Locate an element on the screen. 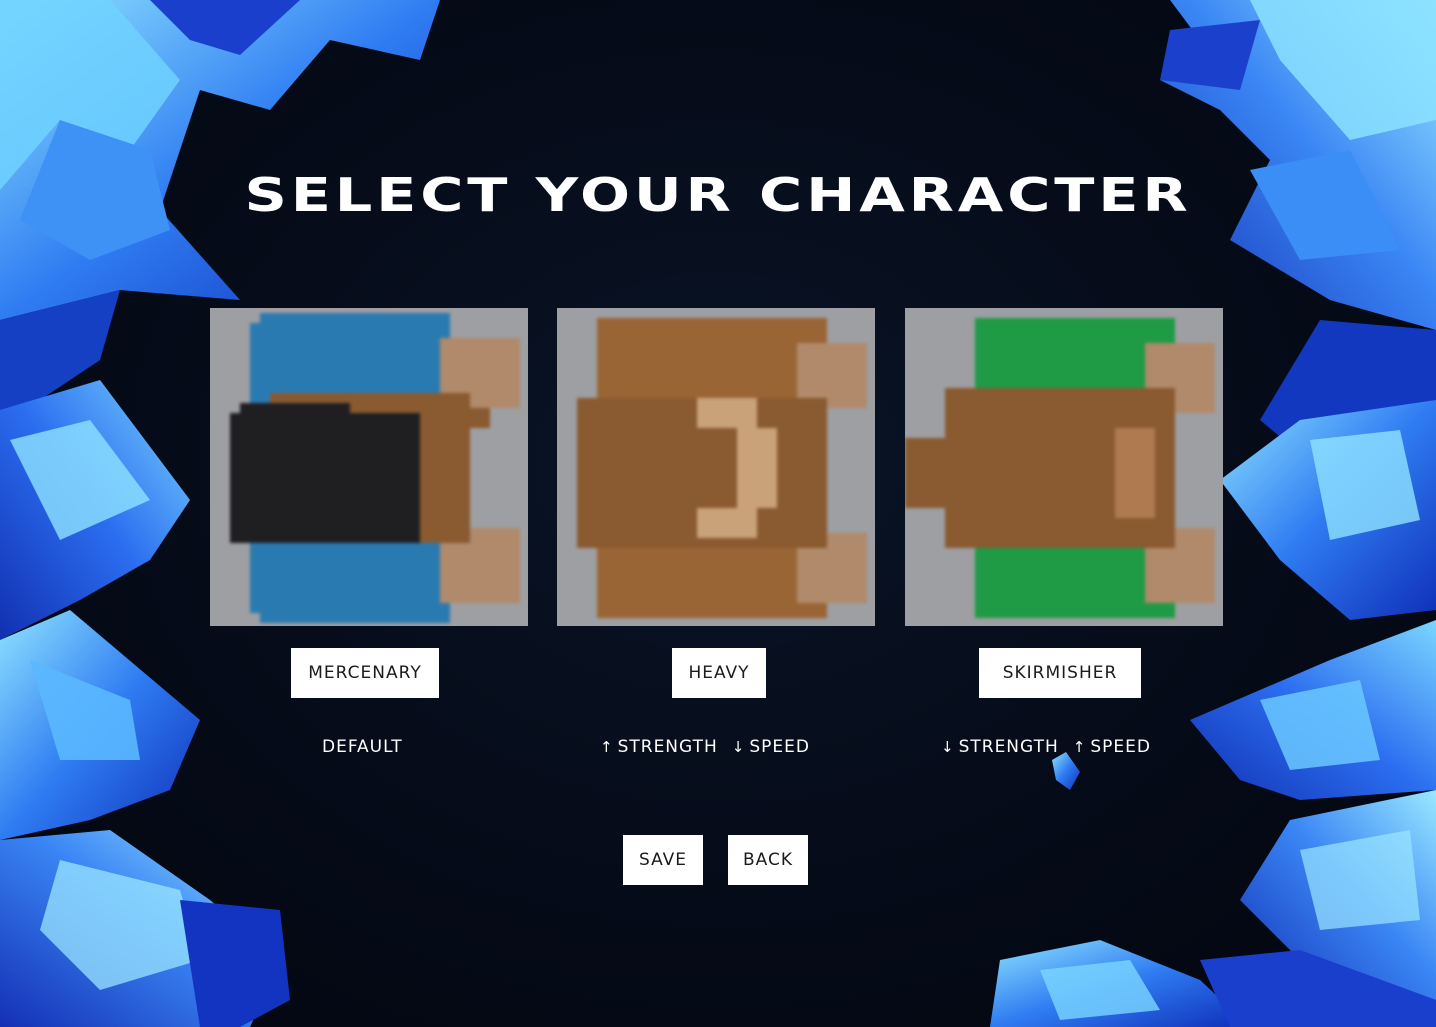  skirmisher-stats: ↓ STRENGTH ↑ SPEED is located at coordinates (1046, 747).